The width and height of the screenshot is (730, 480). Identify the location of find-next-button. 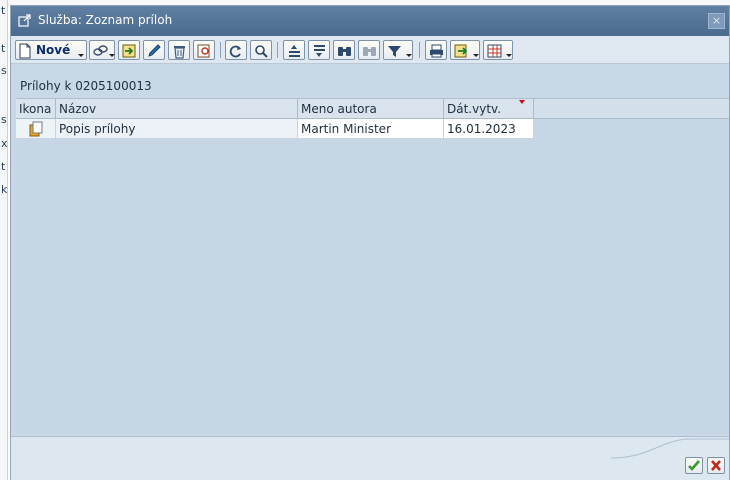
(369, 50).